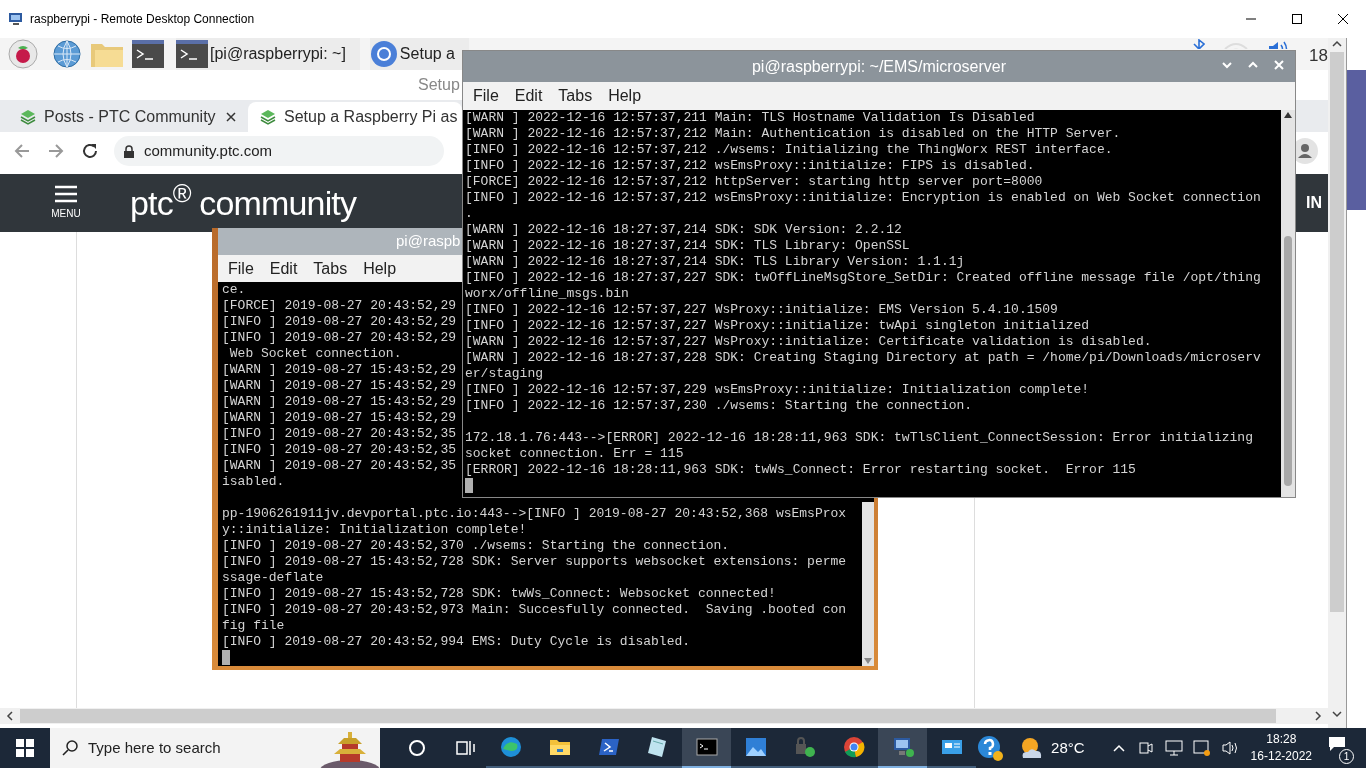  Describe the element at coordinates (279, 151) in the screenshot. I see `address-bar: community.ptc.com` at that location.